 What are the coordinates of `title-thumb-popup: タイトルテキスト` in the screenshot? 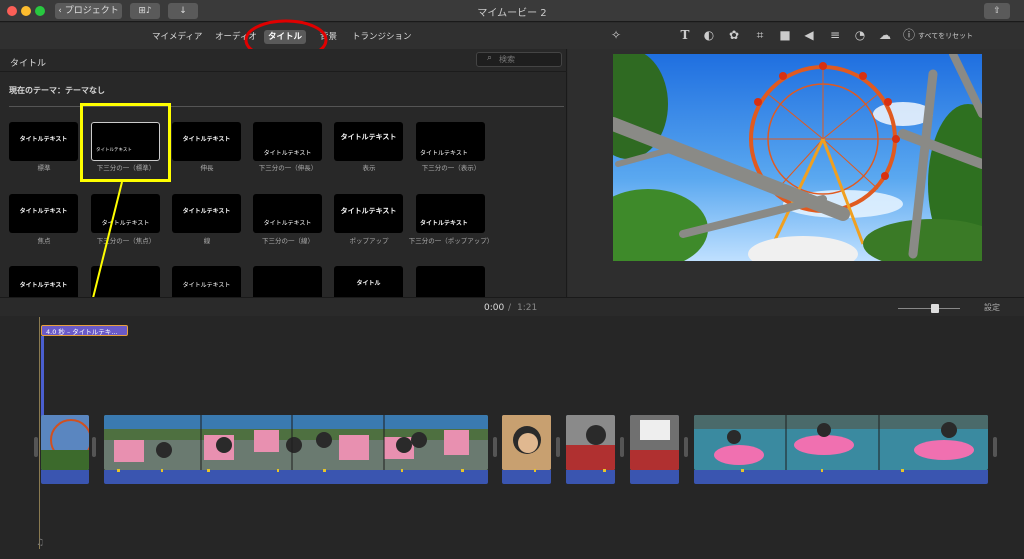 It's located at (368, 213).